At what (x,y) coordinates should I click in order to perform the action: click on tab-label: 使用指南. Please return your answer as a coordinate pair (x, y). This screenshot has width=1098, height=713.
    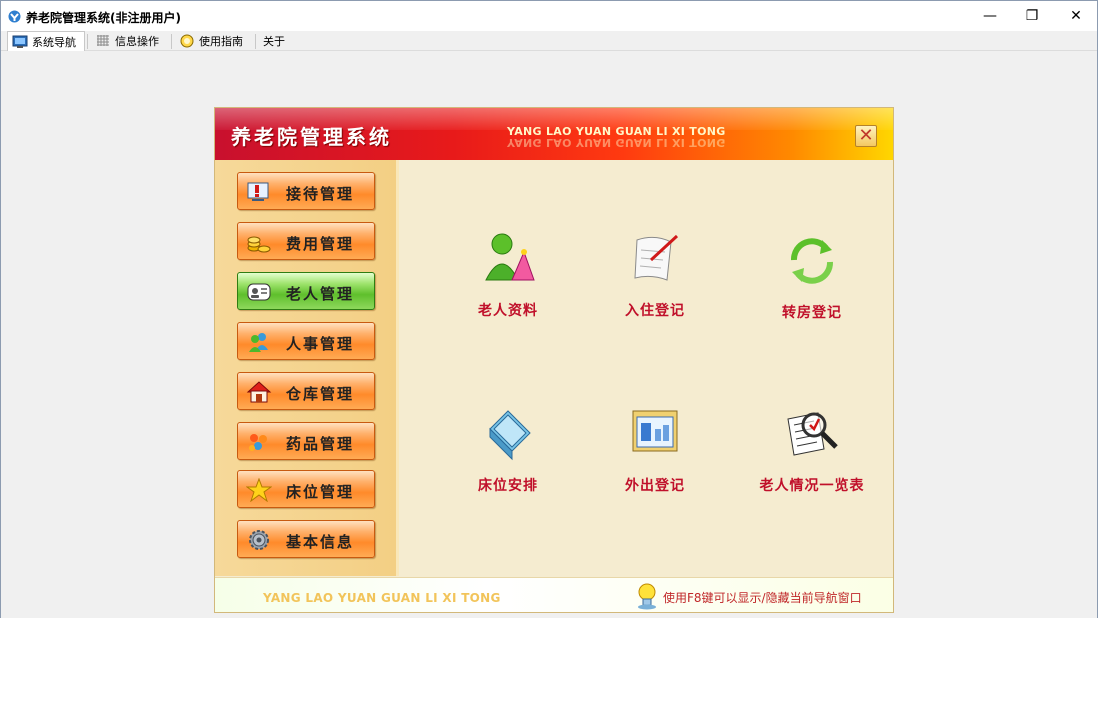
    Looking at the image, I should click on (221, 41).